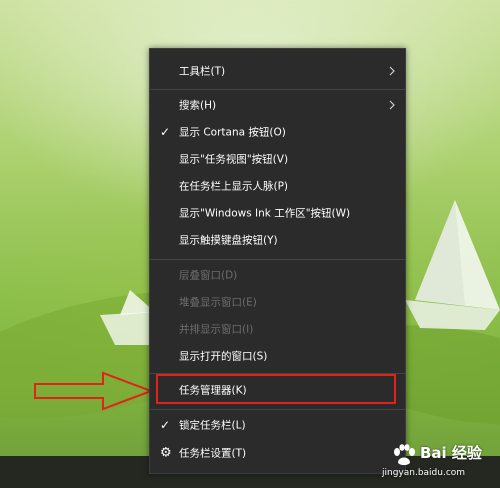 The height and width of the screenshot is (488, 500). I want to click on menu-item-search: 搜索(H), so click(277, 105).